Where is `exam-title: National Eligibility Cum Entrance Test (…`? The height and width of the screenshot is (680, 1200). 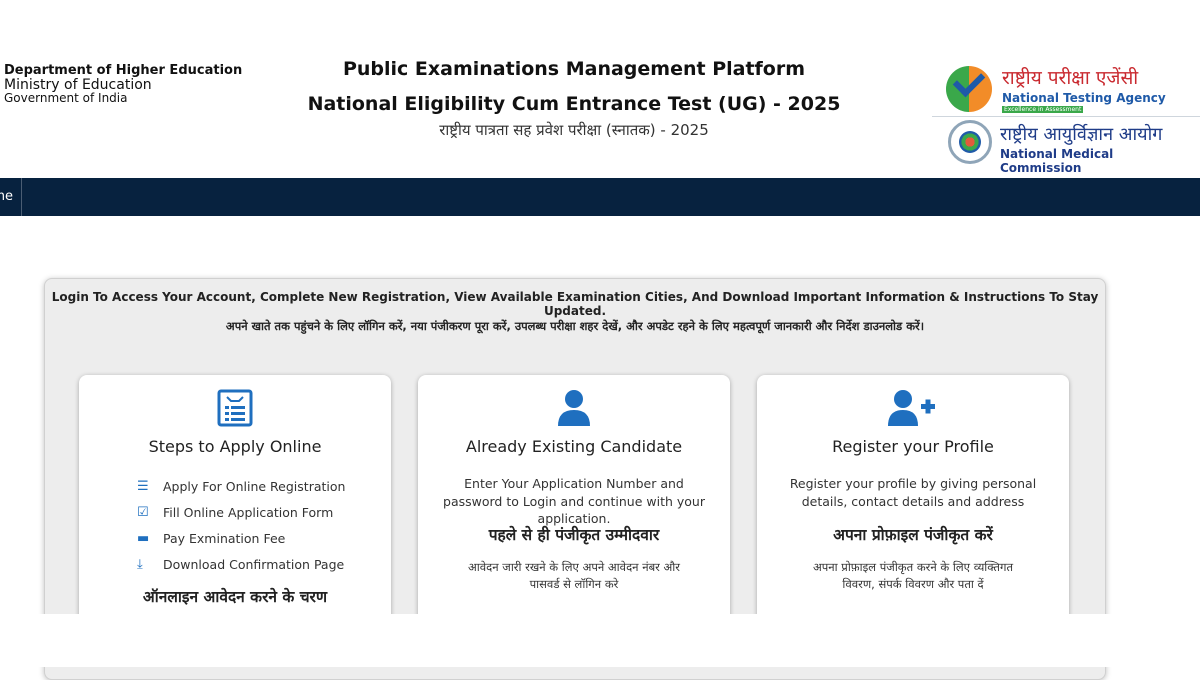 exam-title: National Eligibility Cum Entrance Test (… is located at coordinates (574, 104).